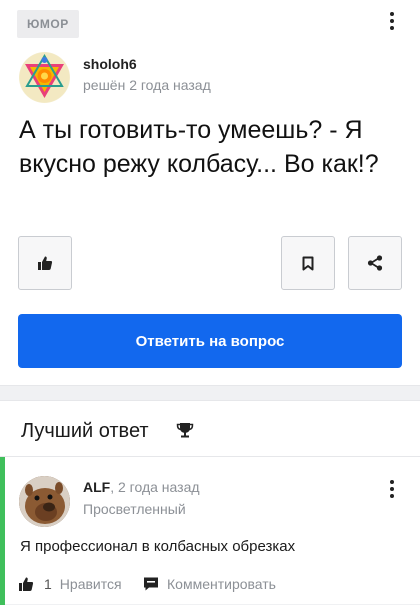 The image size is (420, 605). I want to click on best-answer-title: Лучший ответ, so click(85, 431).